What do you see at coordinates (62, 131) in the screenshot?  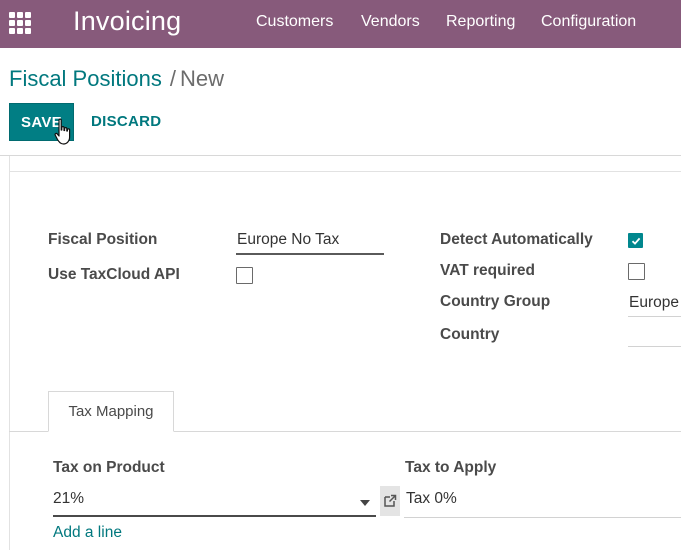 I see `hand-pointer-icon` at bounding box center [62, 131].